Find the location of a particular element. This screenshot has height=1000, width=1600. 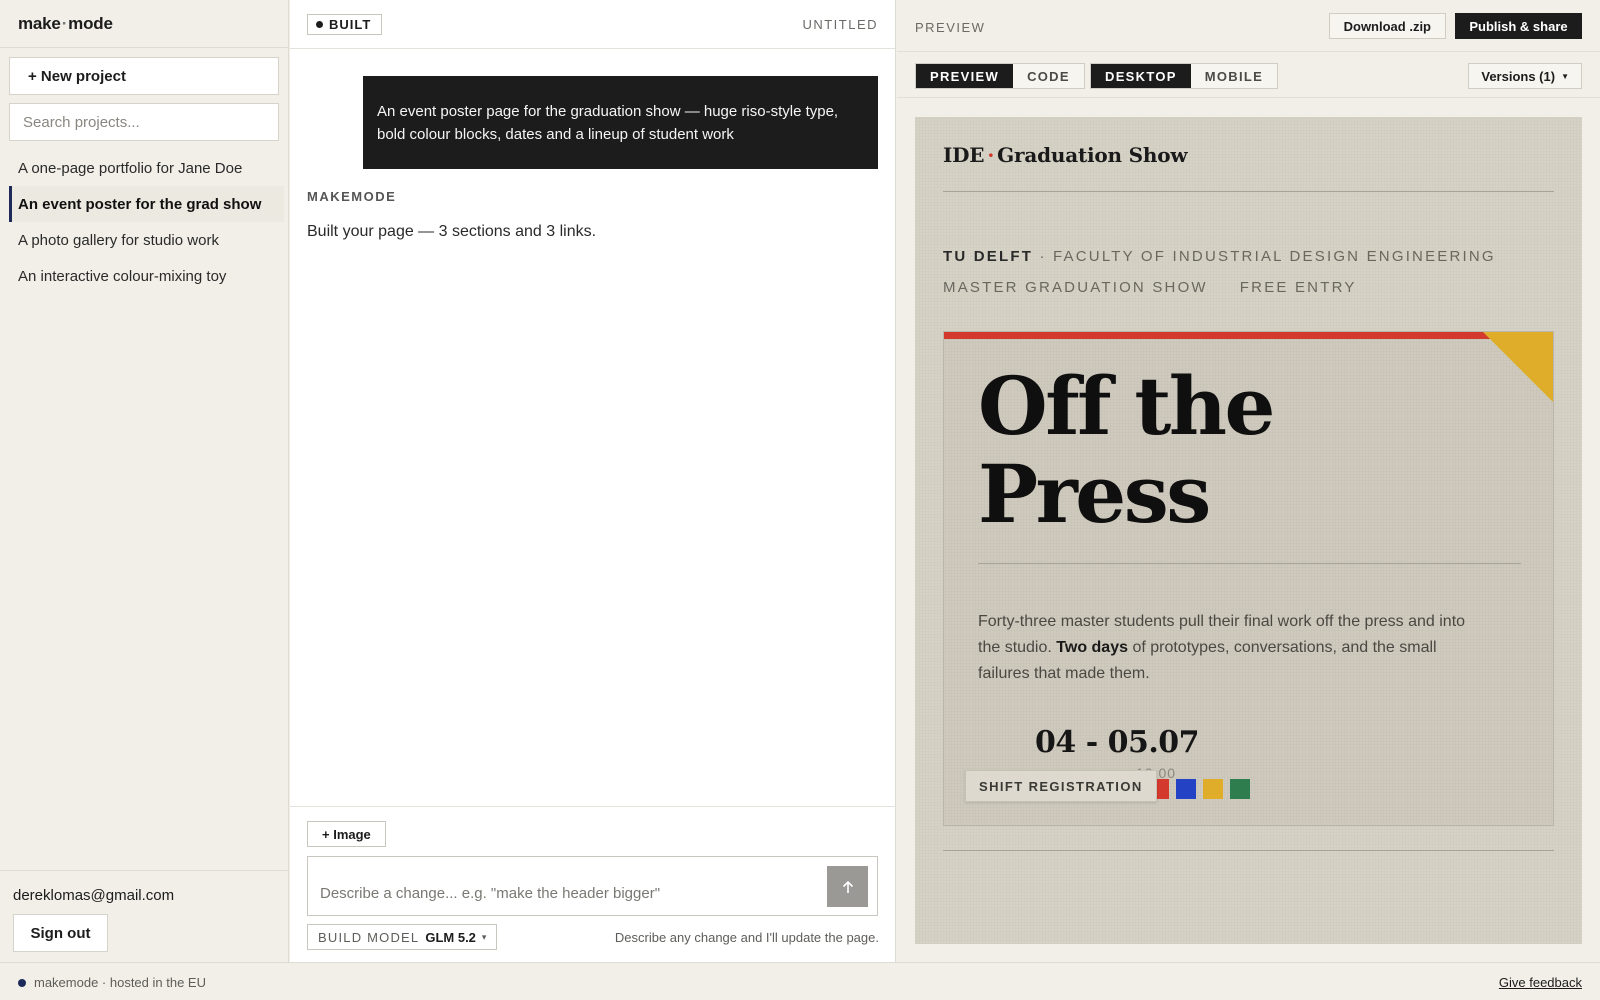

prompt-input is located at coordinates (560, 886).